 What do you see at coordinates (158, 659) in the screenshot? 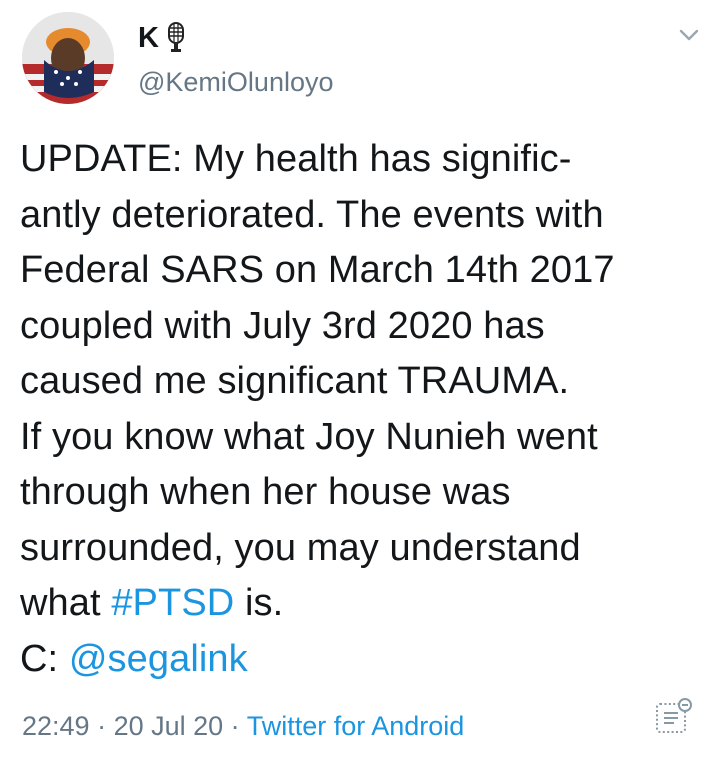
I see `mention-link: @segalink` at bounding box center [158, 659].